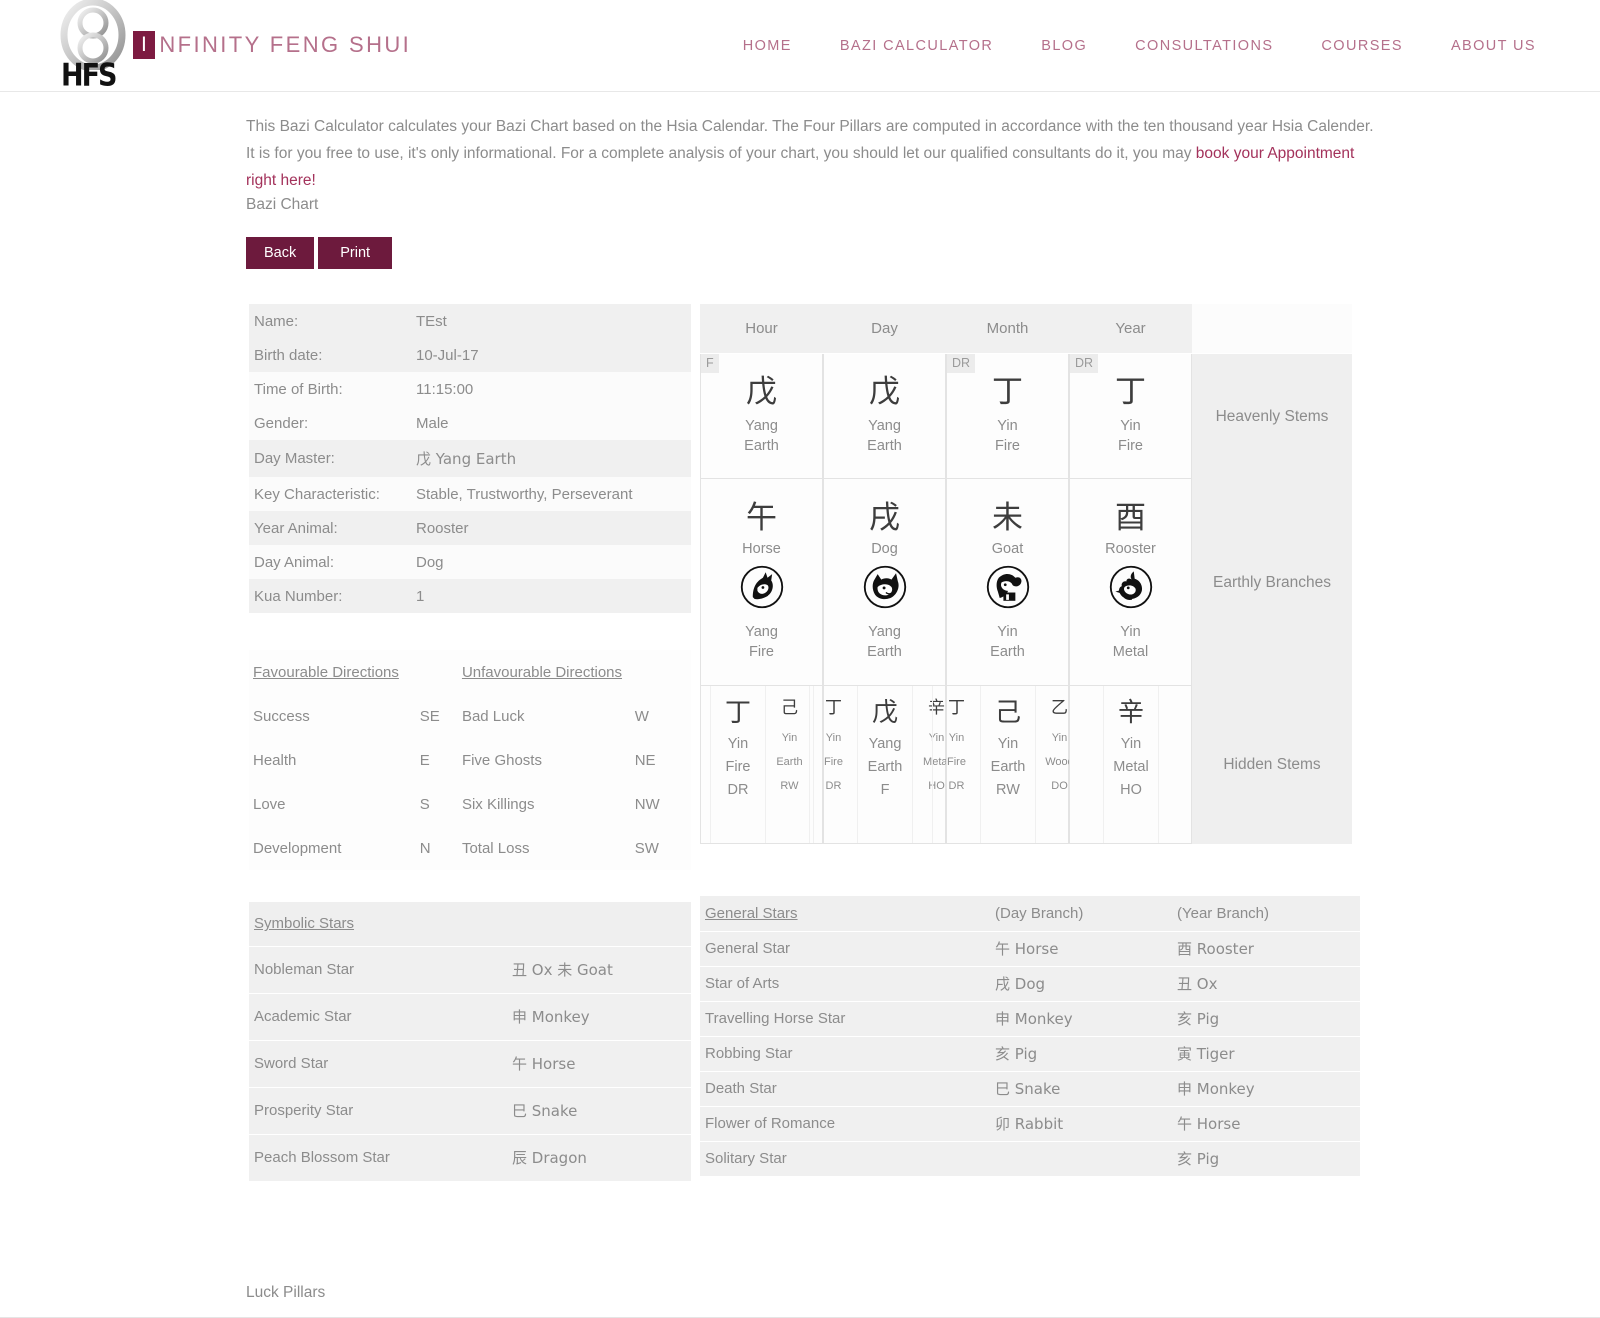  Describe the element at coordinates (1081, 1124) in the screenshot. I see `star-day-value: 卯 Rabbit` at that location.